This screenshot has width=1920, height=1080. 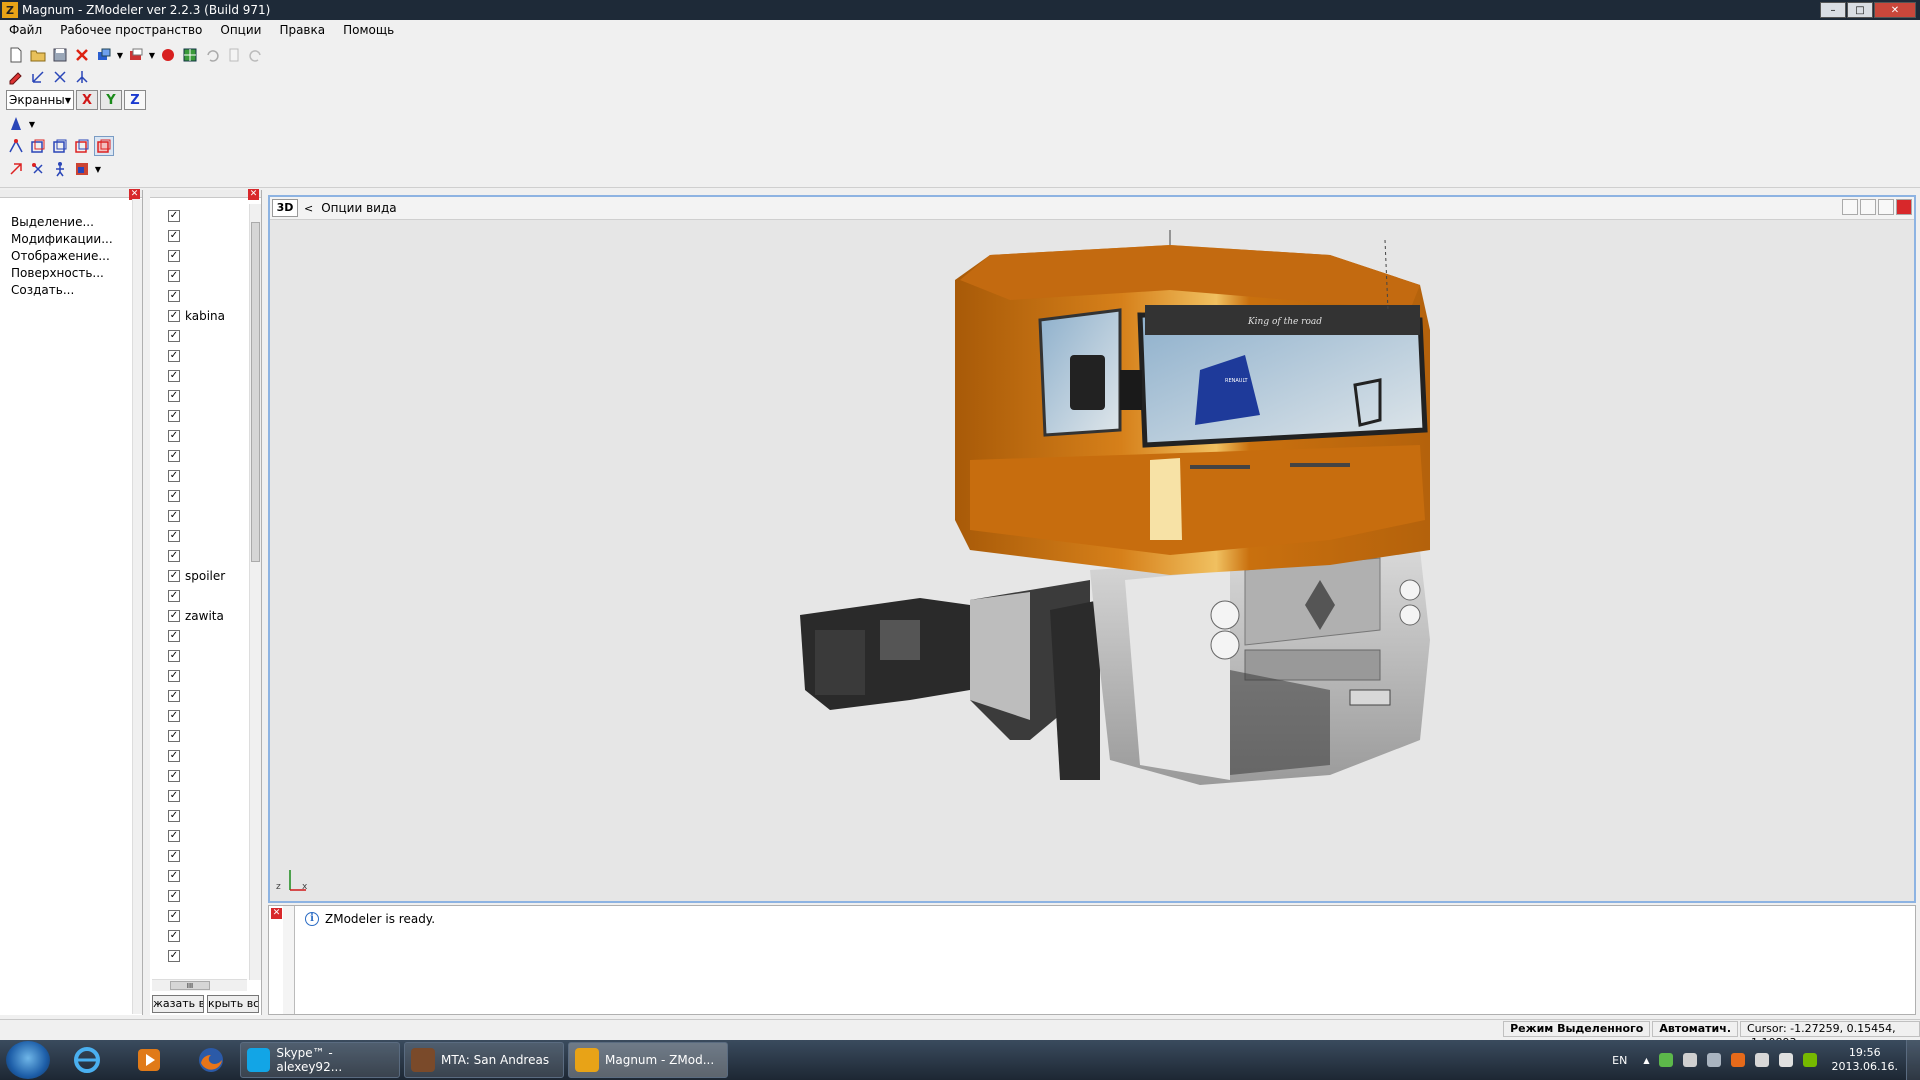 I want to click on tray-avast-icon, so click(x=1737, y=1060).